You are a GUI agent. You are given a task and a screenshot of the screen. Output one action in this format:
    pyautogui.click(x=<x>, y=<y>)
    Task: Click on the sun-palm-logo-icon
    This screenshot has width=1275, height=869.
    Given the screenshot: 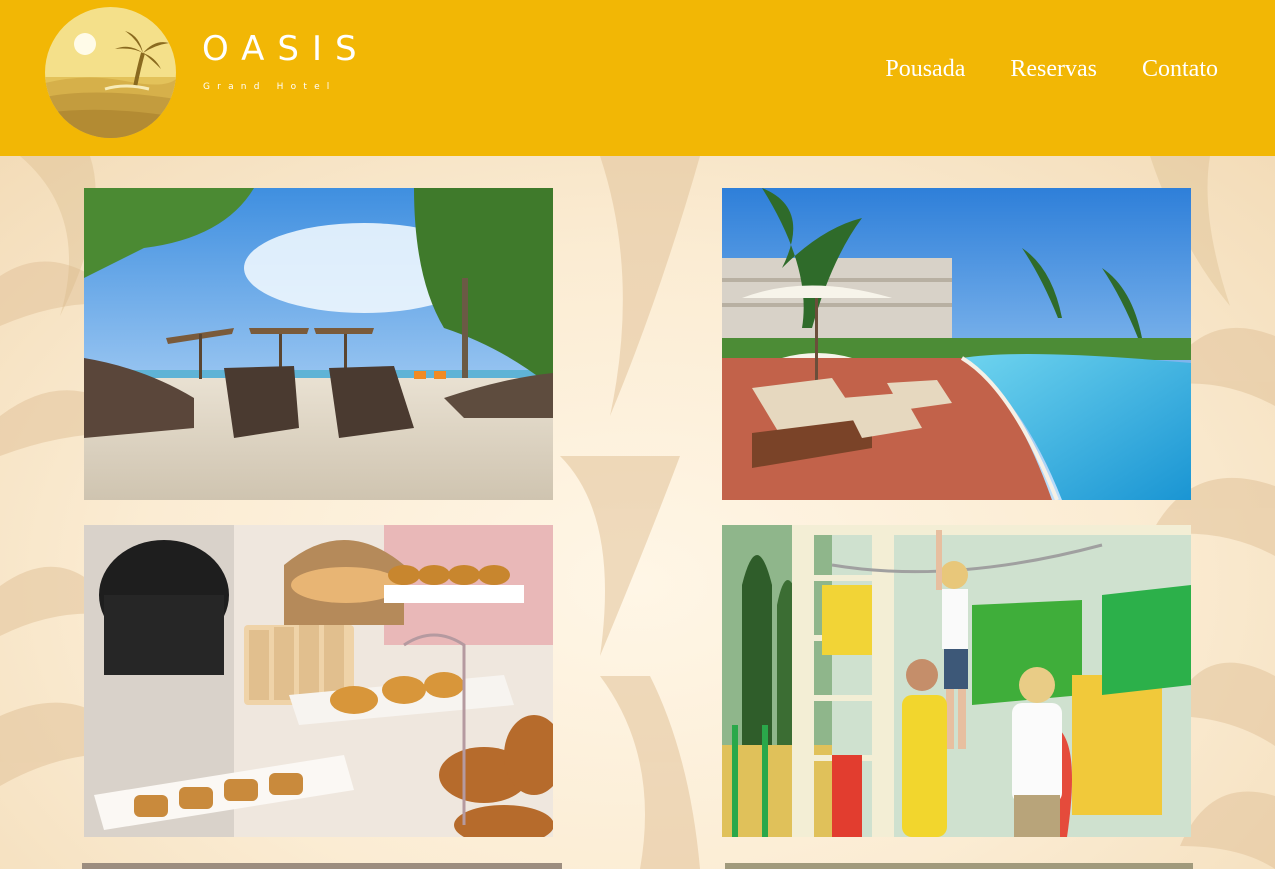 What is the action you would take?
    pyautogui.click(x=110, y=72)
    